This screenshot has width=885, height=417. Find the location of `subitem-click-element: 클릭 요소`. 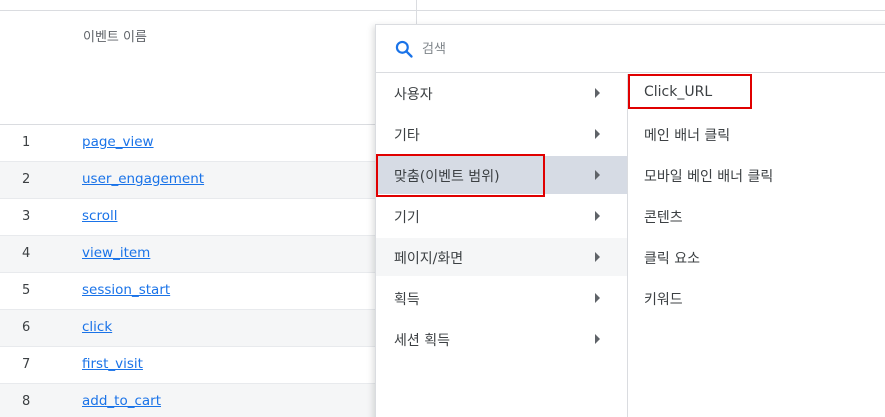

subitem-click-element: 클릭 요소 is located at coordinates (756, 257).